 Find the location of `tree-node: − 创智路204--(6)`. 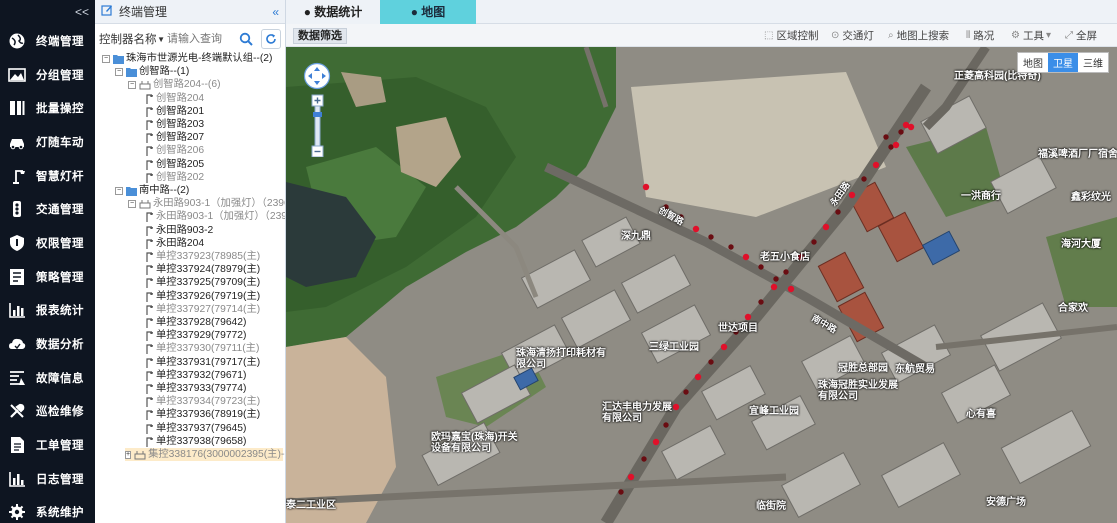

tree-node: − 创智路204--(6) is located at coordinates (174, 84).